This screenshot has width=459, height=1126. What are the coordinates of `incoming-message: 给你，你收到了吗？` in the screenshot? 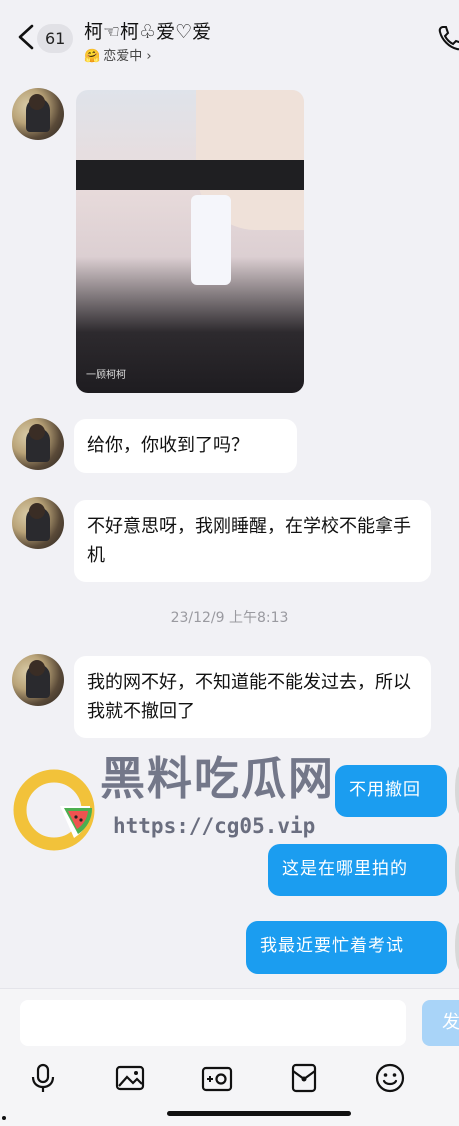 It's located at (185, 446).